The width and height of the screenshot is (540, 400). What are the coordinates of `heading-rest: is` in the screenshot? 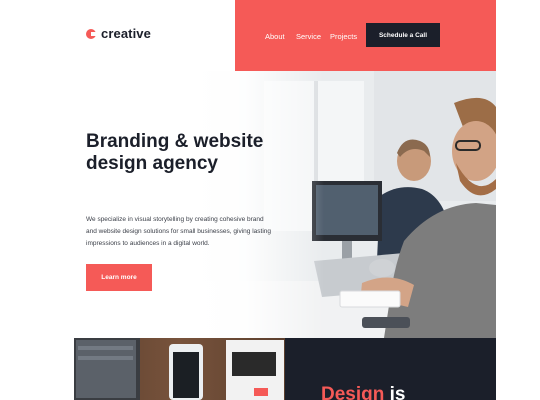 It's located at (395, 392).